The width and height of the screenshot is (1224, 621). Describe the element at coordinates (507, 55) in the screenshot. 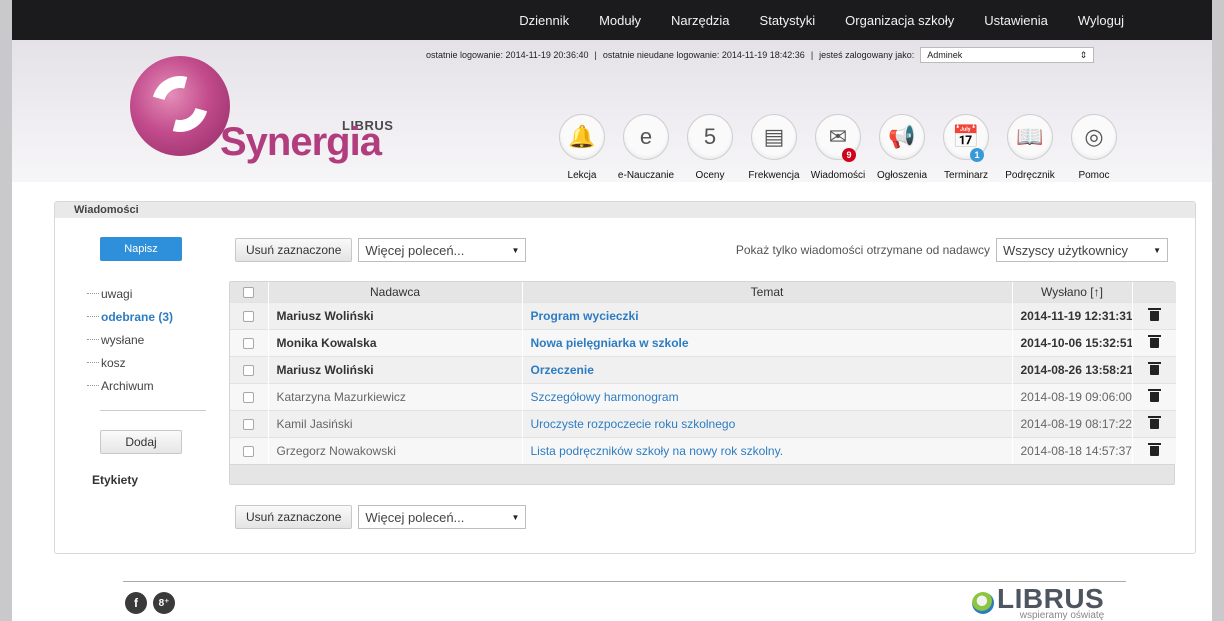

I see `last-login-text: ostatnie logowanie: 2014-11-19 20:36:40` at that location.